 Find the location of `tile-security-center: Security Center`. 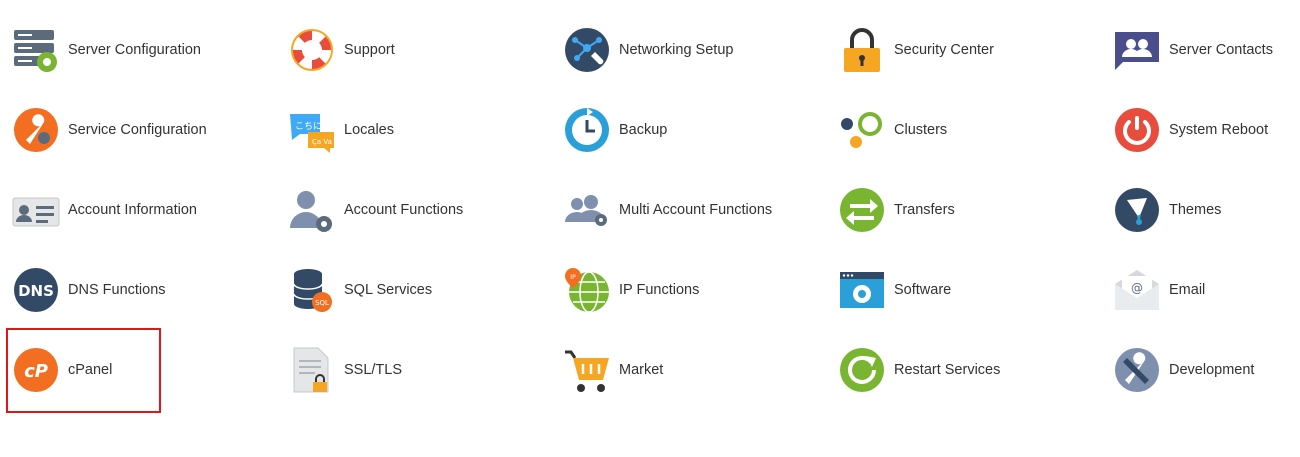

tile-security-center: Security Center is located at coordinates (968, 50).